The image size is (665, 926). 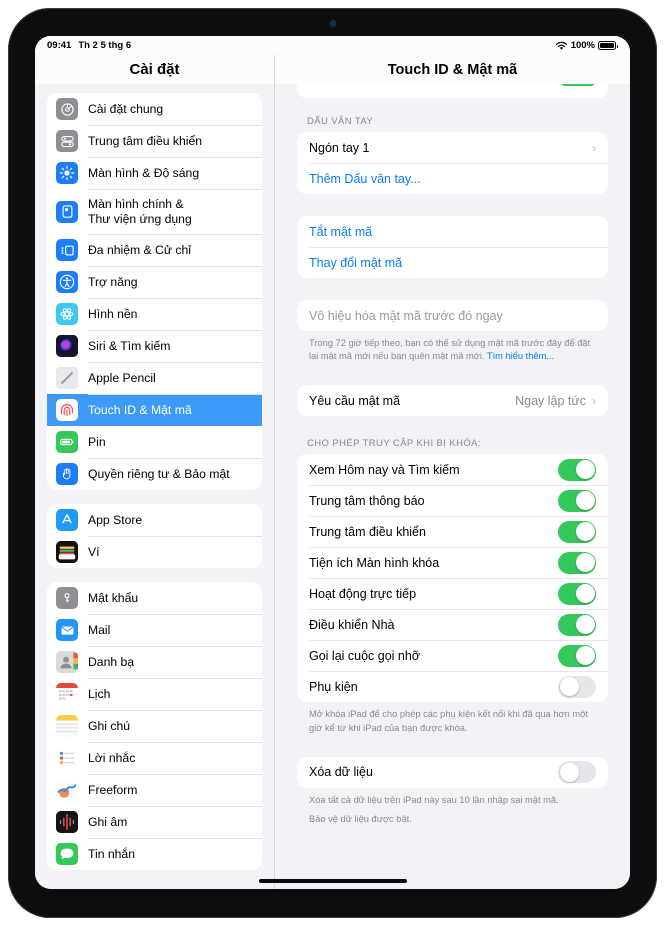 I want to click on sidebar-item-2: Trung tâm điều khiển, so click(x=154, y=141).